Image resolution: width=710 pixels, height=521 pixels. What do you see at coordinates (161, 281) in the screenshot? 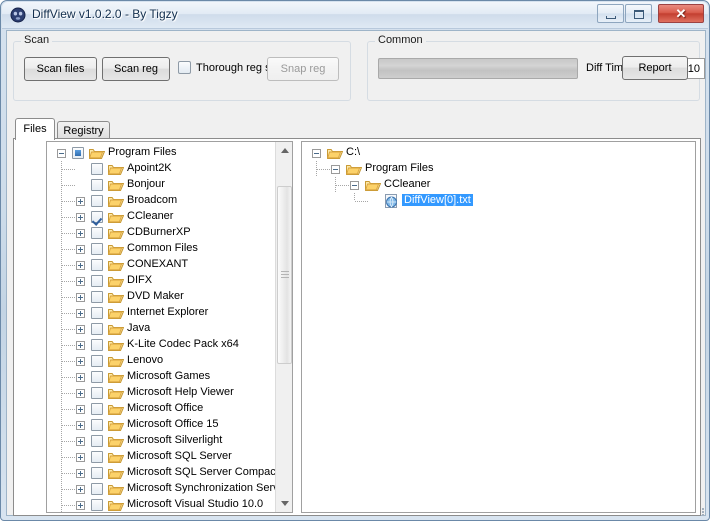
I see `tree-row: DIFX` at bounding box center [161, 281].